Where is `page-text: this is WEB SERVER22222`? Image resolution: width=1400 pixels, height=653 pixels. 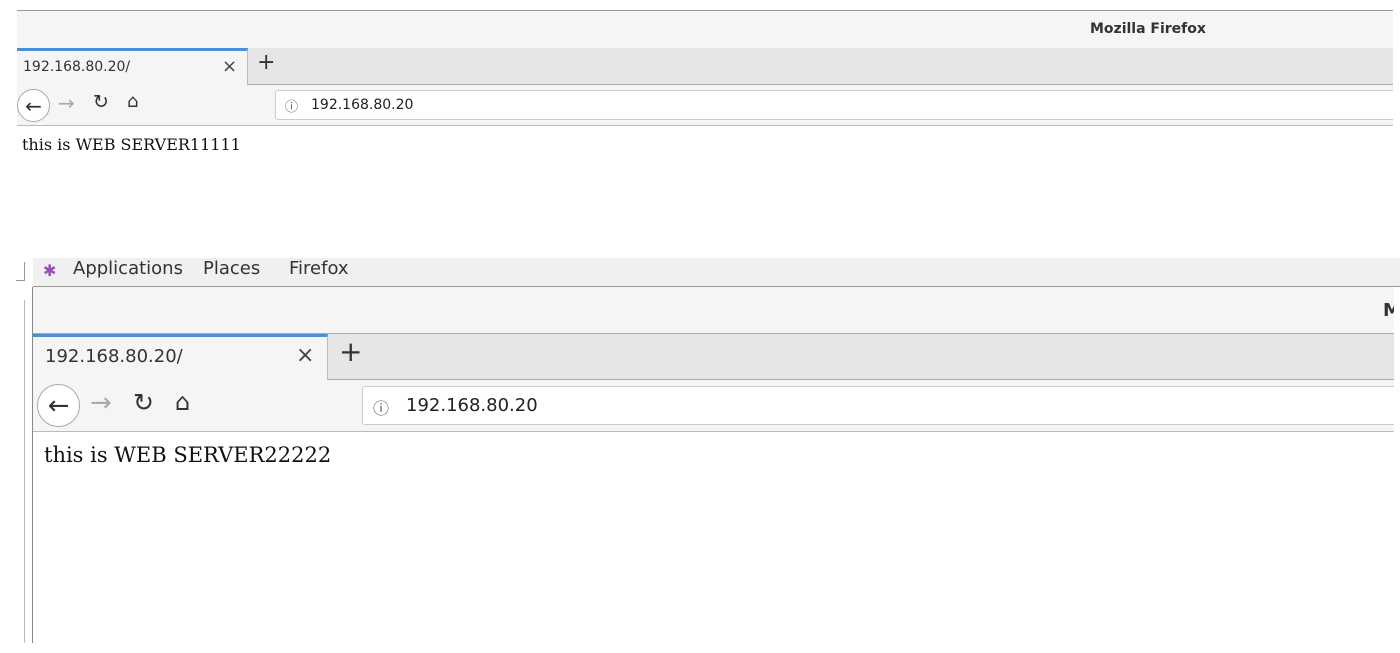
page-text: this is WEB SERVER22222 is located at coordinates (188, 455).